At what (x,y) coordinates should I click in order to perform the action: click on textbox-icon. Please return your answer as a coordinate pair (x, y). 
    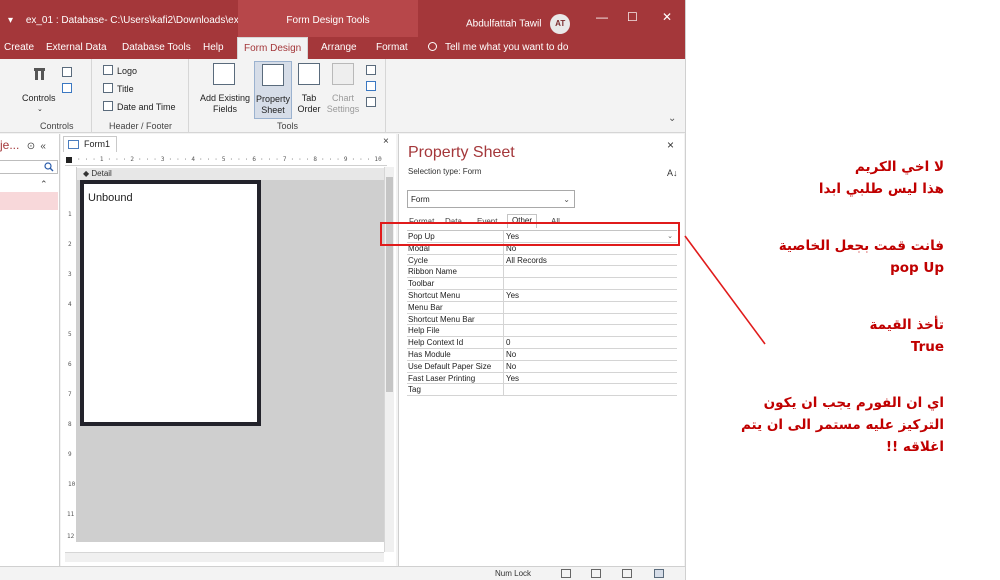
    Looking at the image, I should click on (67, 72).